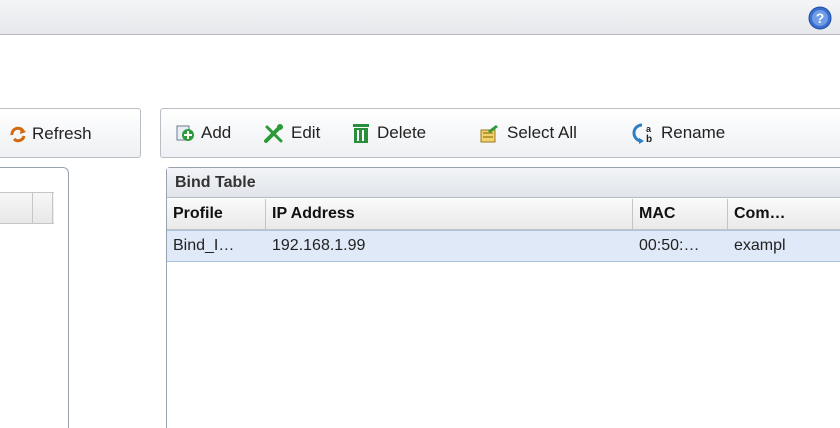  What do you see at coordinates (693, 132) in the screenshot?
I see `rename-label: Rename` at bounding box center [693, 132].